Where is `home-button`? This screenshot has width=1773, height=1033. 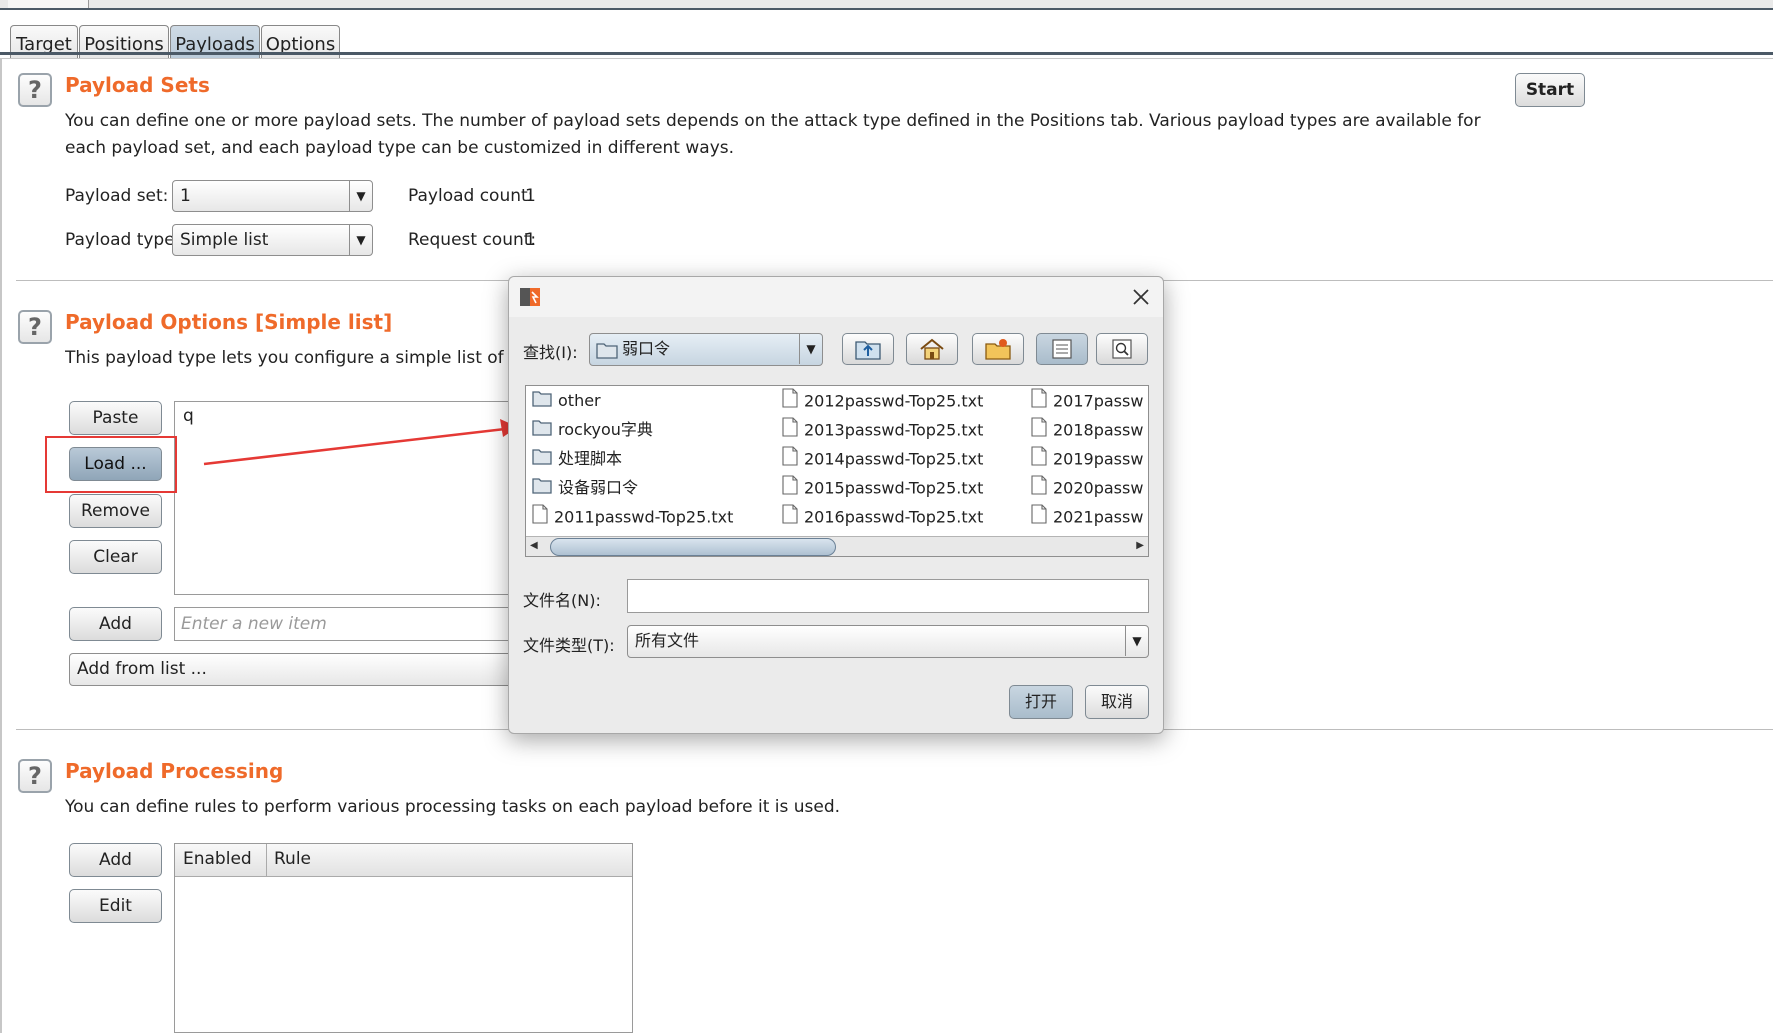 home-button is located at coordinates (932, 349).